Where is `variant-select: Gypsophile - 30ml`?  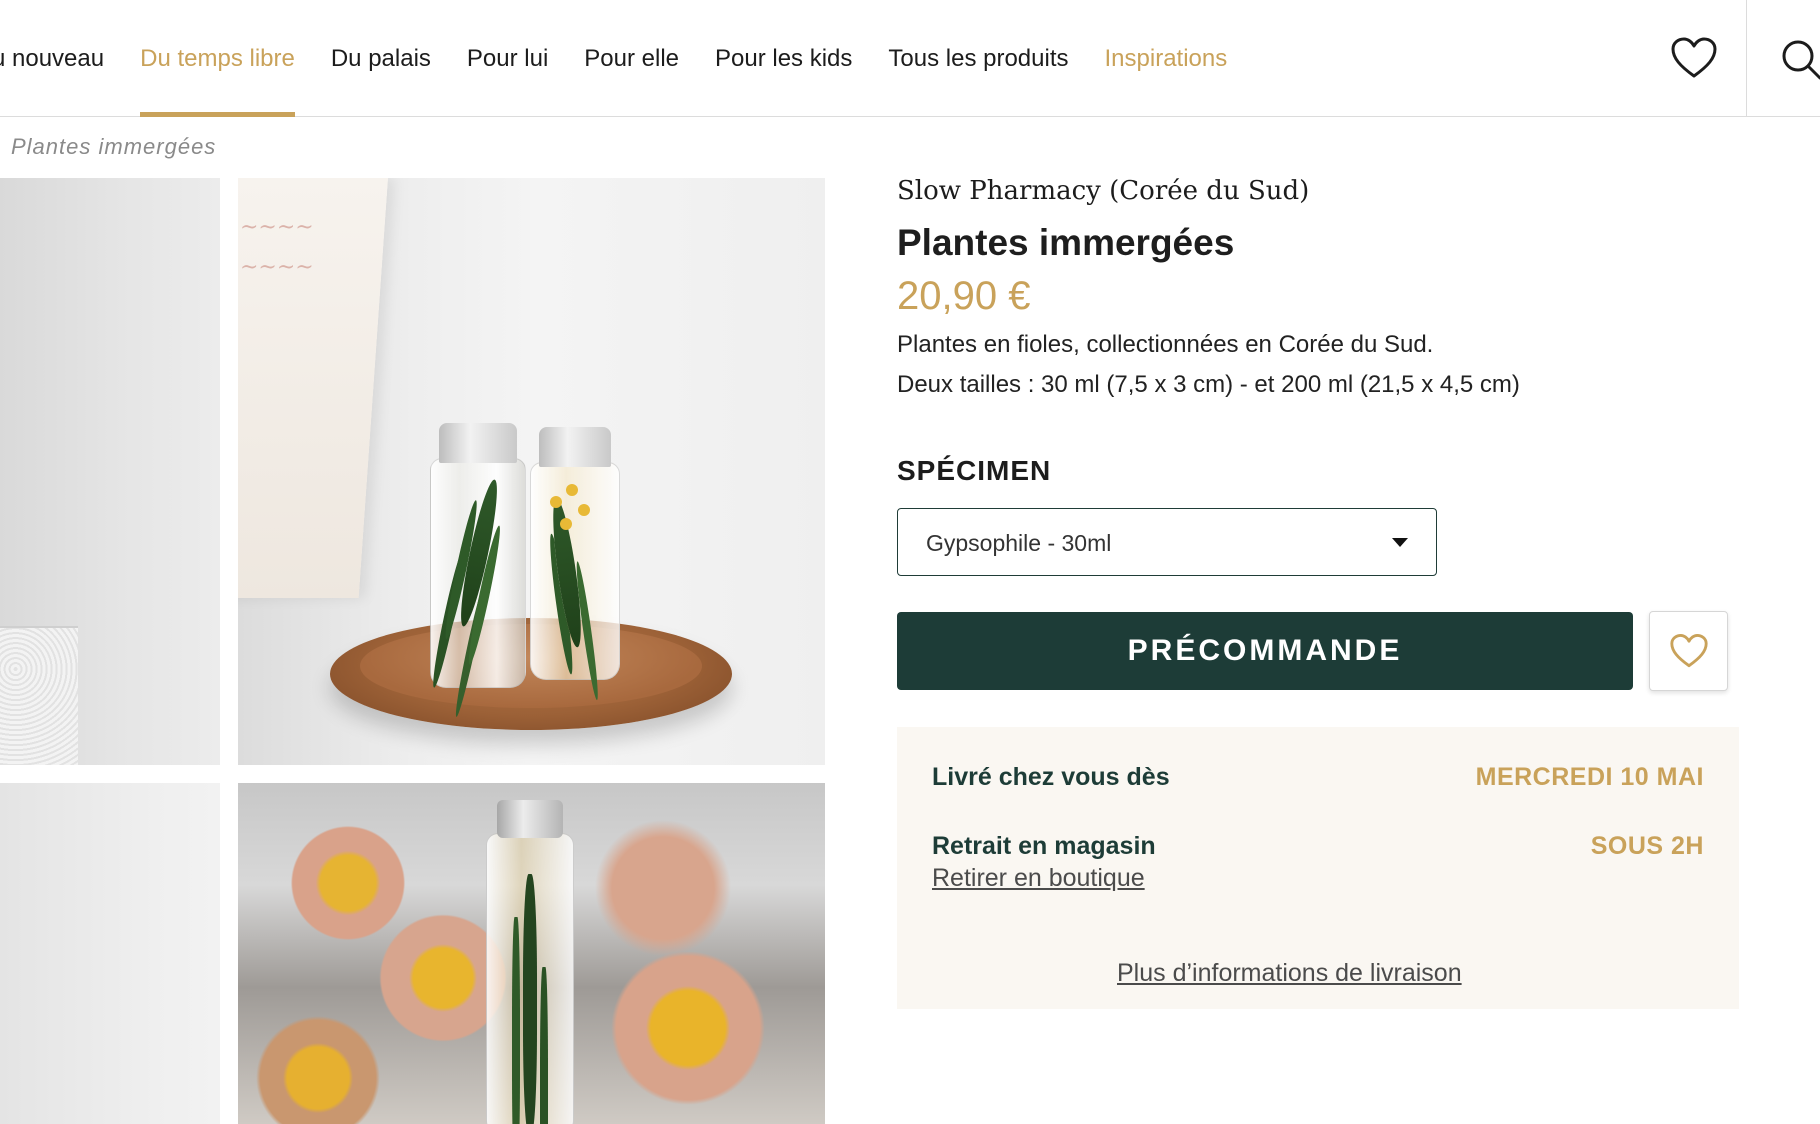 variant-select: Gypsophile - 30ml is located at coordinates (1167, 542).